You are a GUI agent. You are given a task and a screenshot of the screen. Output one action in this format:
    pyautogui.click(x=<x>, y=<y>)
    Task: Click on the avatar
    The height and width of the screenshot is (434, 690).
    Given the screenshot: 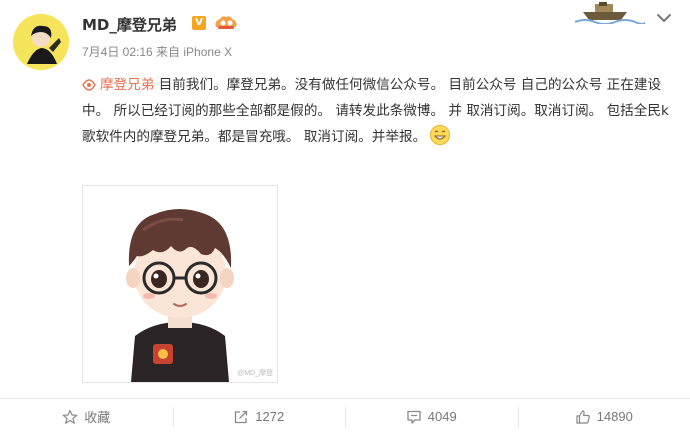 What is the action you would take?
    pyautogui.click(x=41, y=42)
    